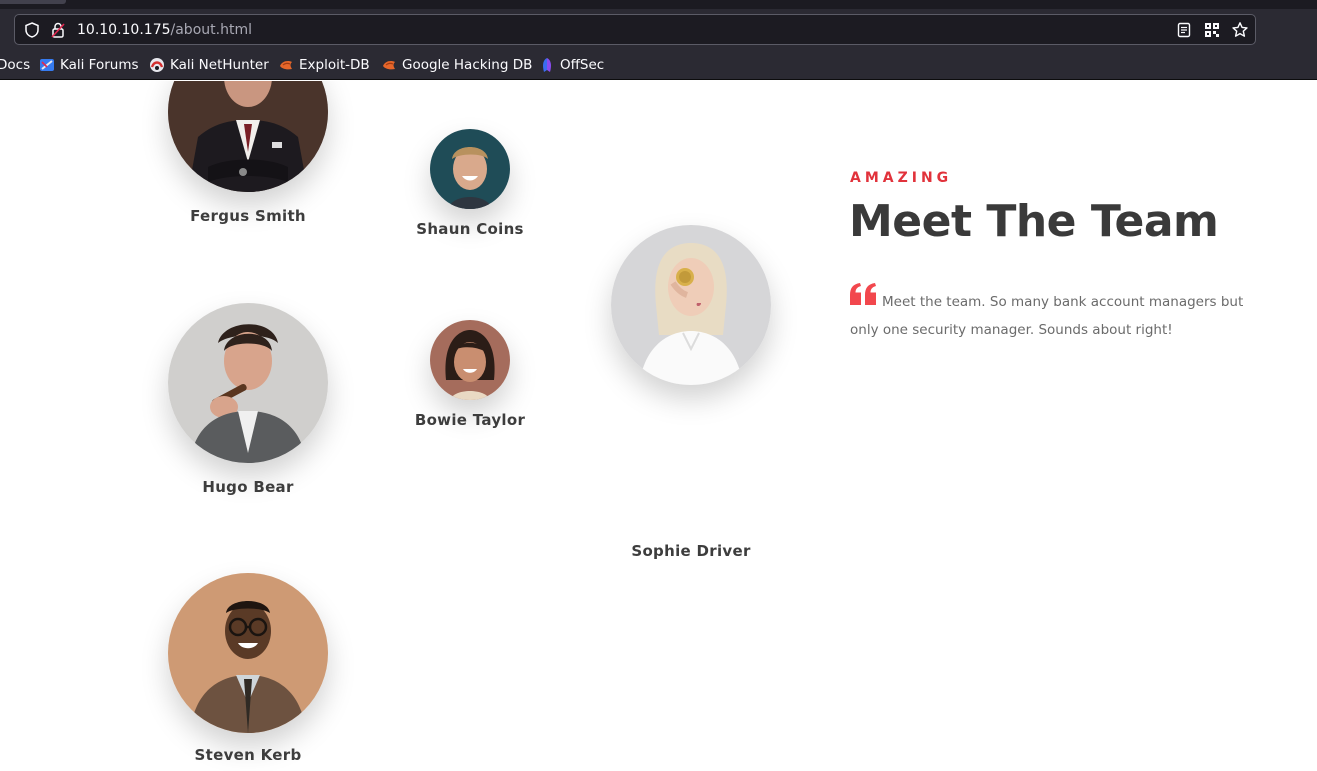  I want to click on bookmark-offsec: OffSec, so click(571, 65).